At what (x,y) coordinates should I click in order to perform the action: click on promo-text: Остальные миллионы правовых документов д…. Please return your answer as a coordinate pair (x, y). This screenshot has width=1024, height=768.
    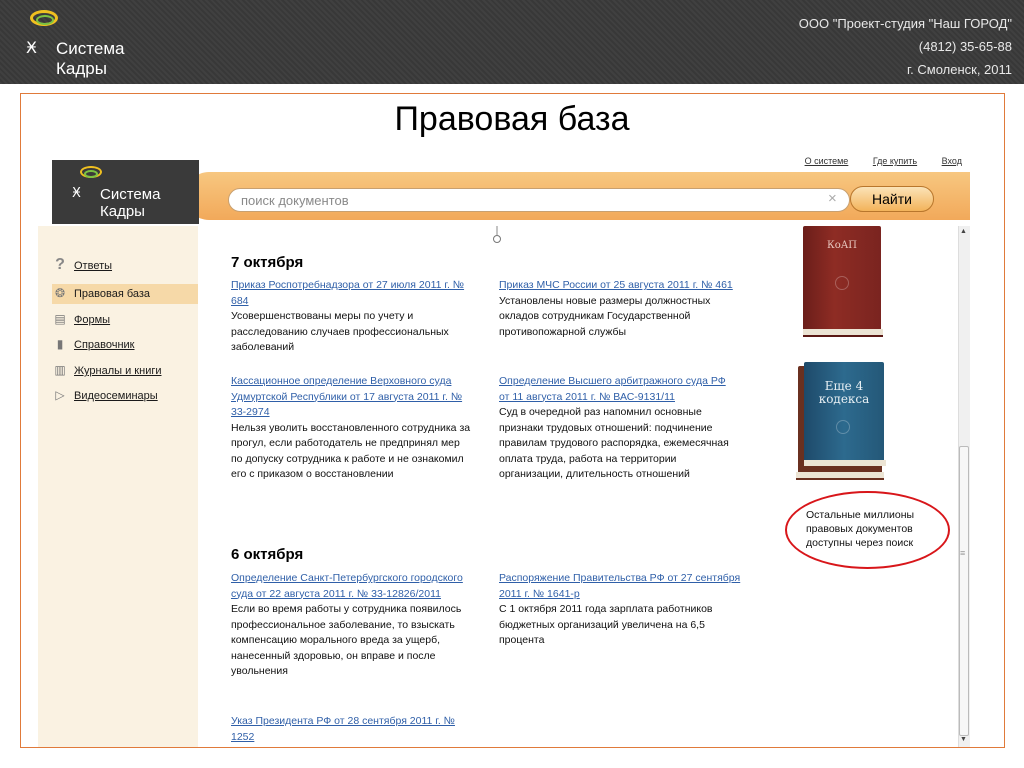
    Looking at the image, I should click on (860, 529).